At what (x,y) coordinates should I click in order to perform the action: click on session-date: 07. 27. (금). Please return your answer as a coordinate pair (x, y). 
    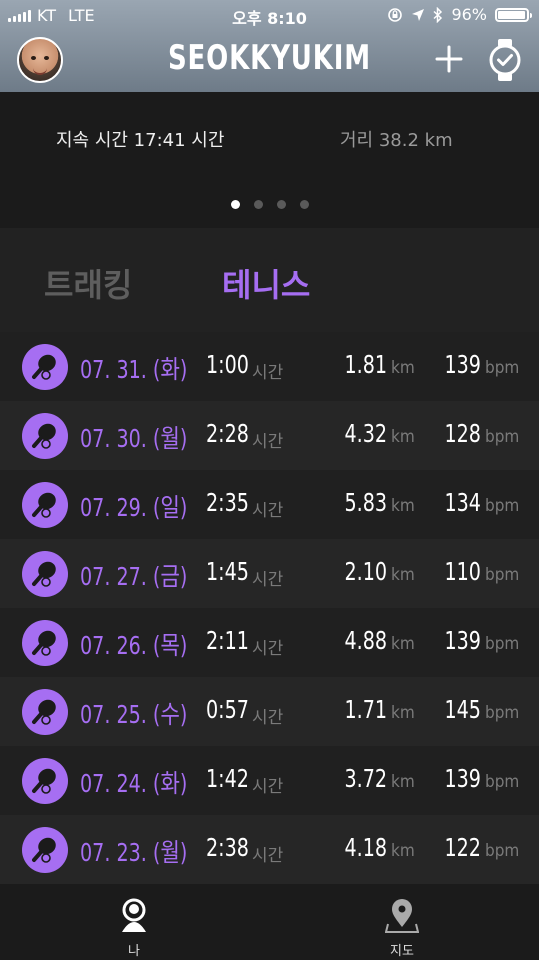
    Looking at the image, I should click on (134, 576).